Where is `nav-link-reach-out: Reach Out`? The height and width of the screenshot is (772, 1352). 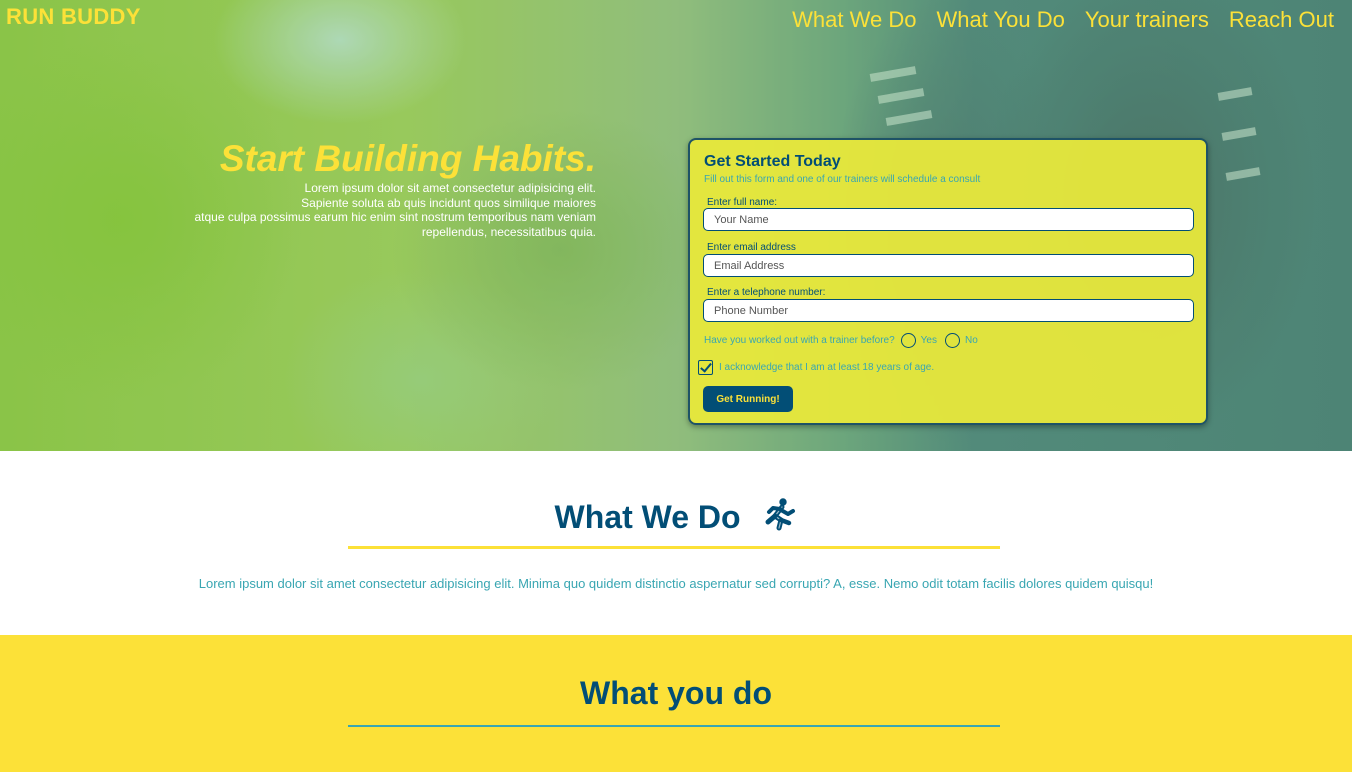 nav-link-reach-out: Reach Out is located at coordinates (1281, 20).